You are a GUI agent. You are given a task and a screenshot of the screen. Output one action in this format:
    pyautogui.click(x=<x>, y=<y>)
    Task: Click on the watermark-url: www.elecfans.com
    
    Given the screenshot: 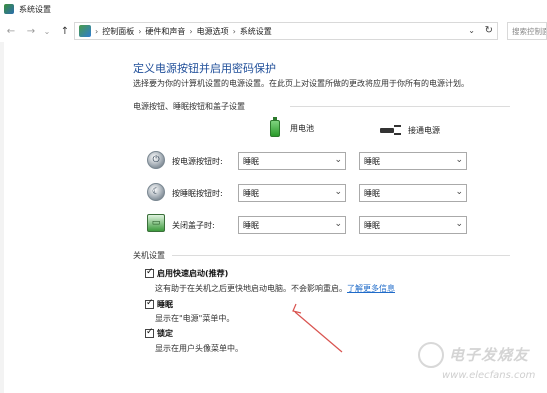 What is the action you would take?
    pyautogui.click(x=489, y=375)
    